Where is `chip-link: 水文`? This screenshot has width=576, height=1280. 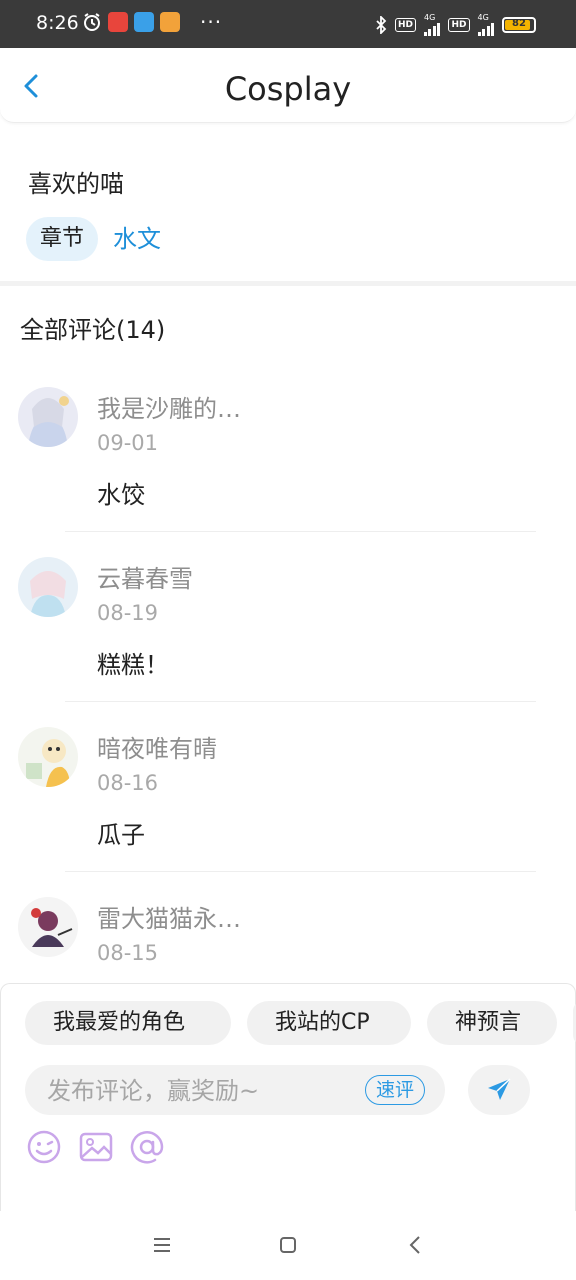
chip-link: 水文 is located at coordinates (137, 239).